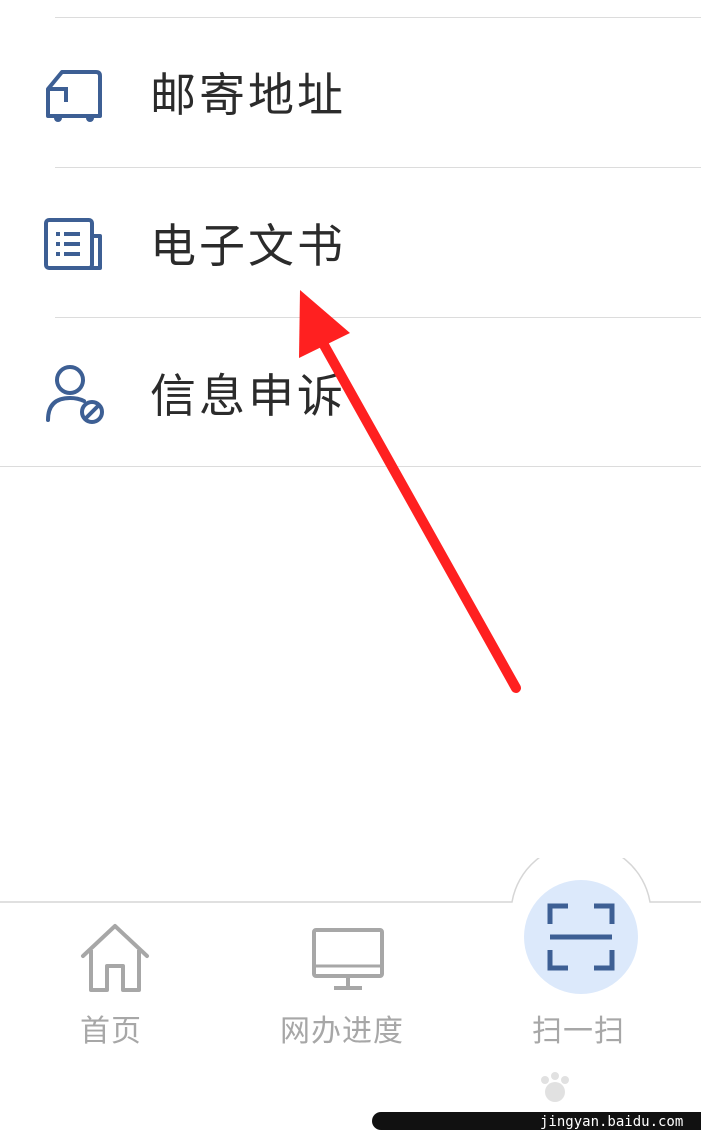 The image size is (701, 1146). Describe the element at coordinates (350, 244) in the screenshot. I see `menu-item-electronic-documents: 电子文书` at that location.